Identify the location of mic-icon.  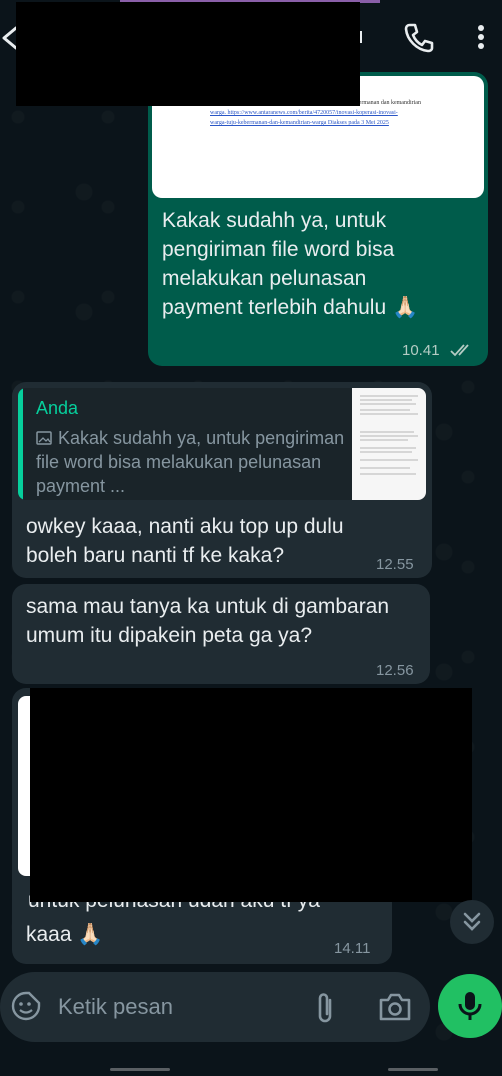
(470, 1006).